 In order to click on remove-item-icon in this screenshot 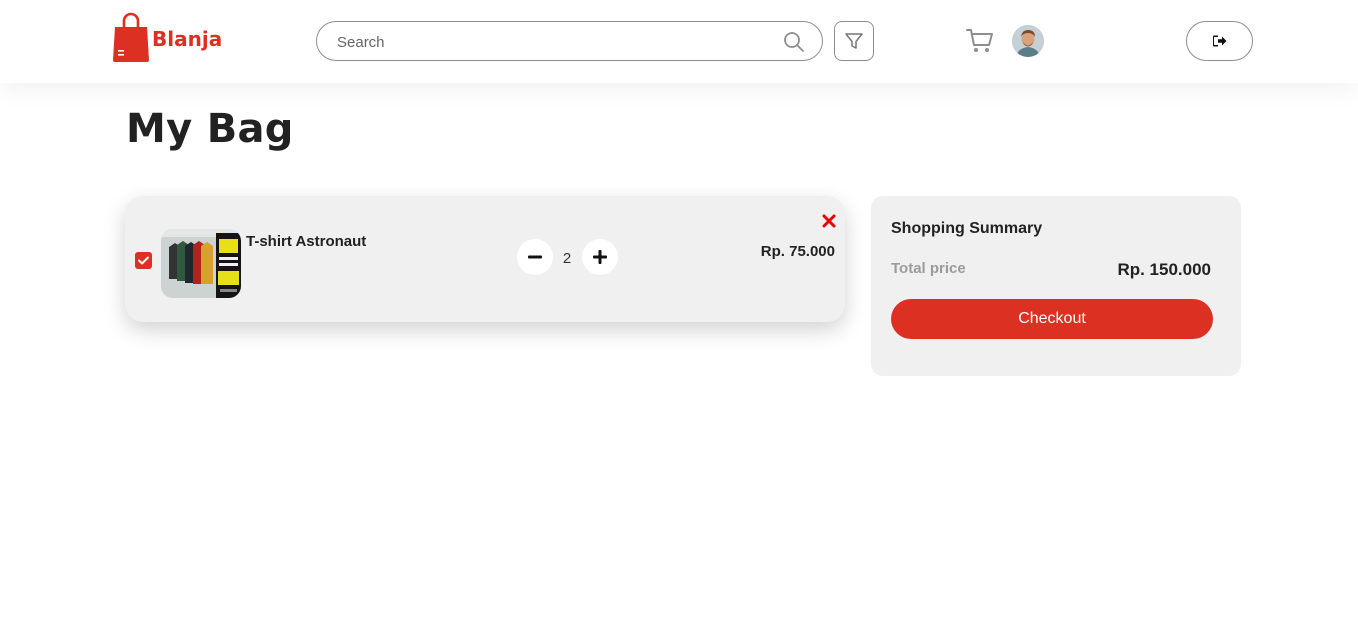, I will do `click(829, 221)`.